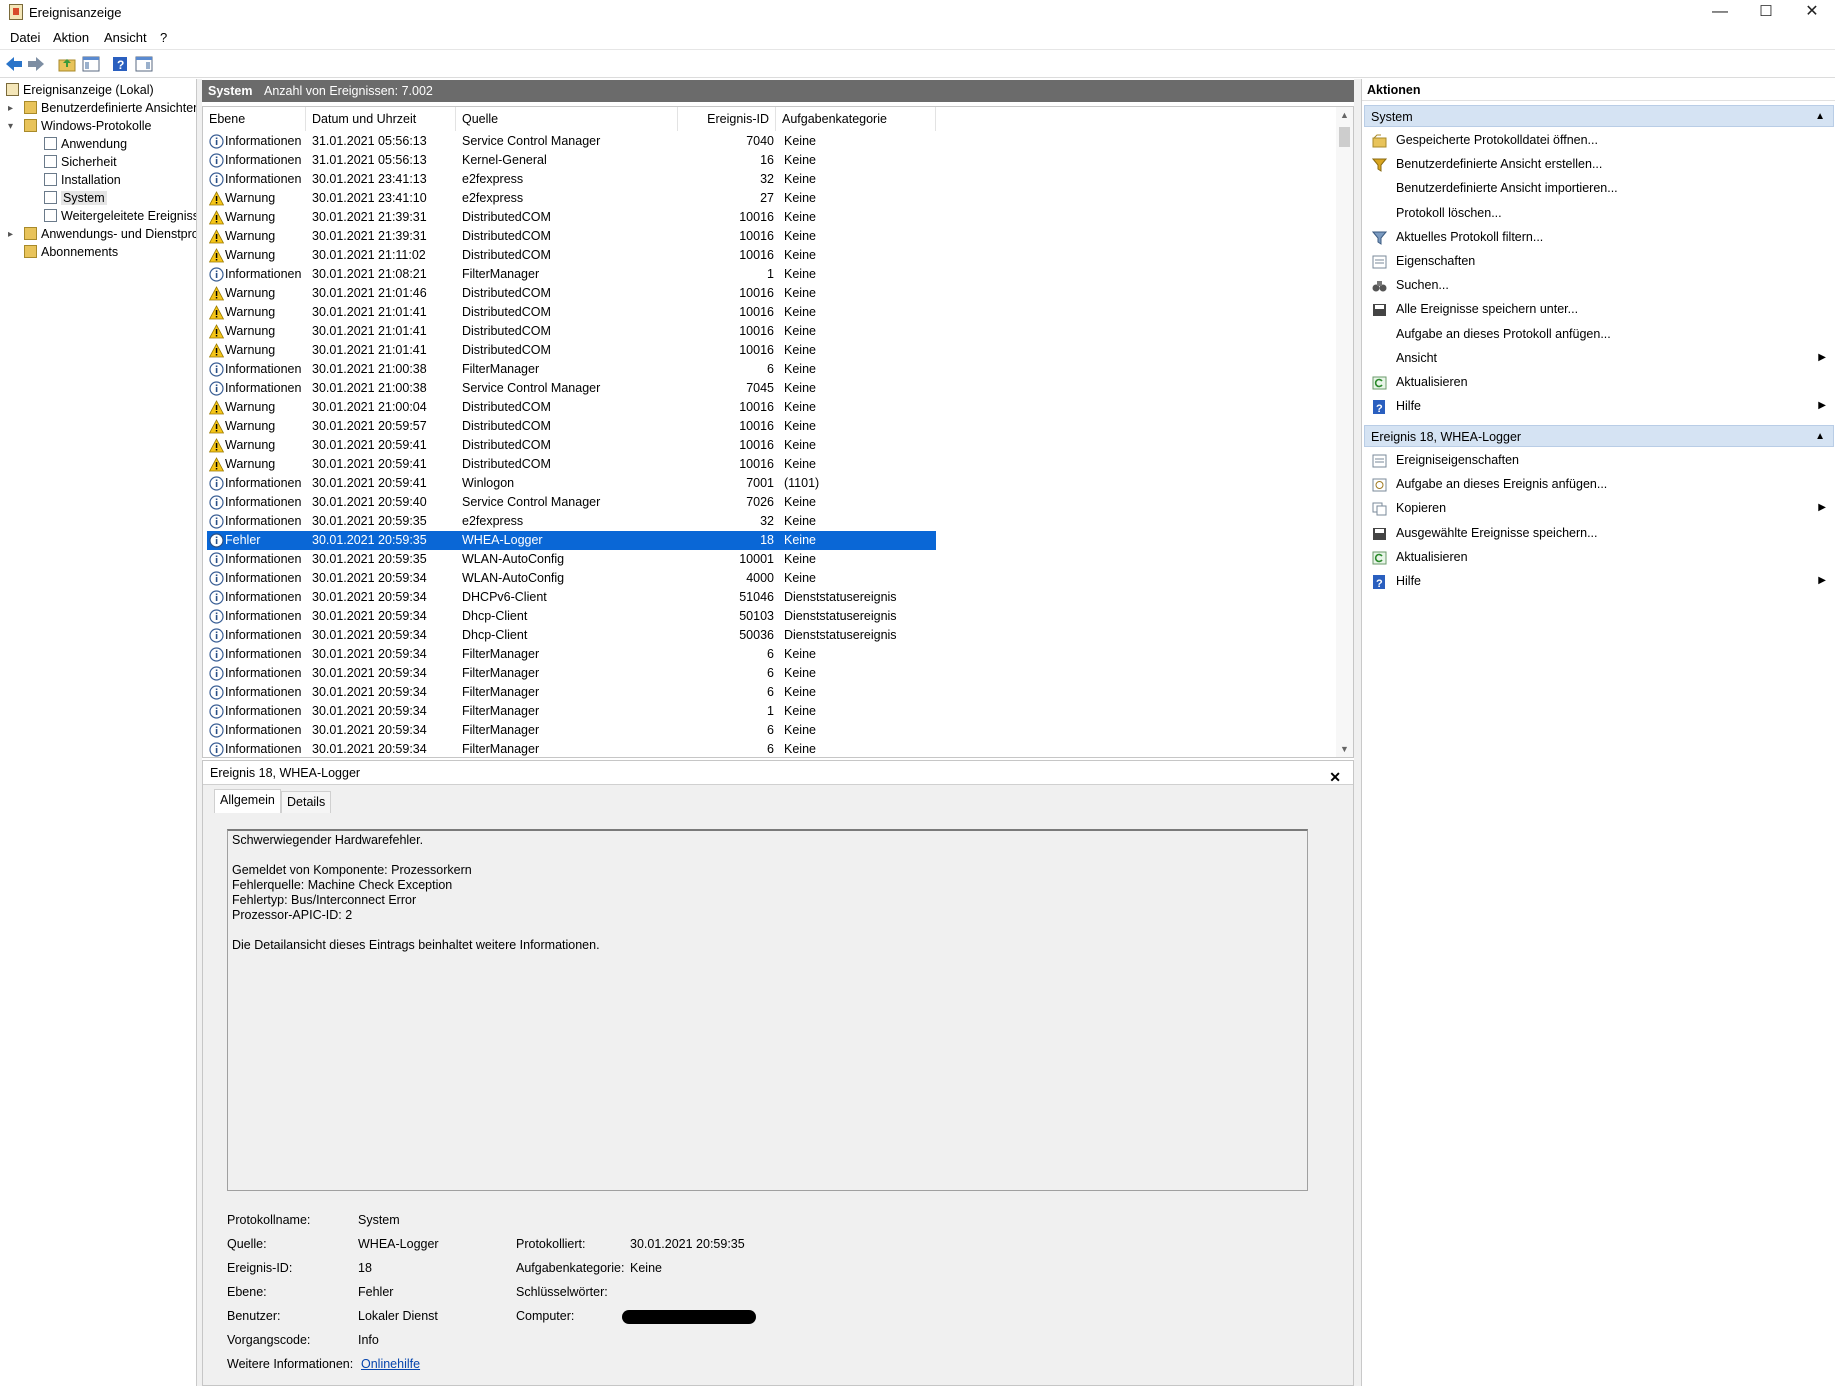 The image size is (1835, 1386). I want to click on tree-item-custom-views: Benutzerdefinierte Ansichten, so click(110, 108).